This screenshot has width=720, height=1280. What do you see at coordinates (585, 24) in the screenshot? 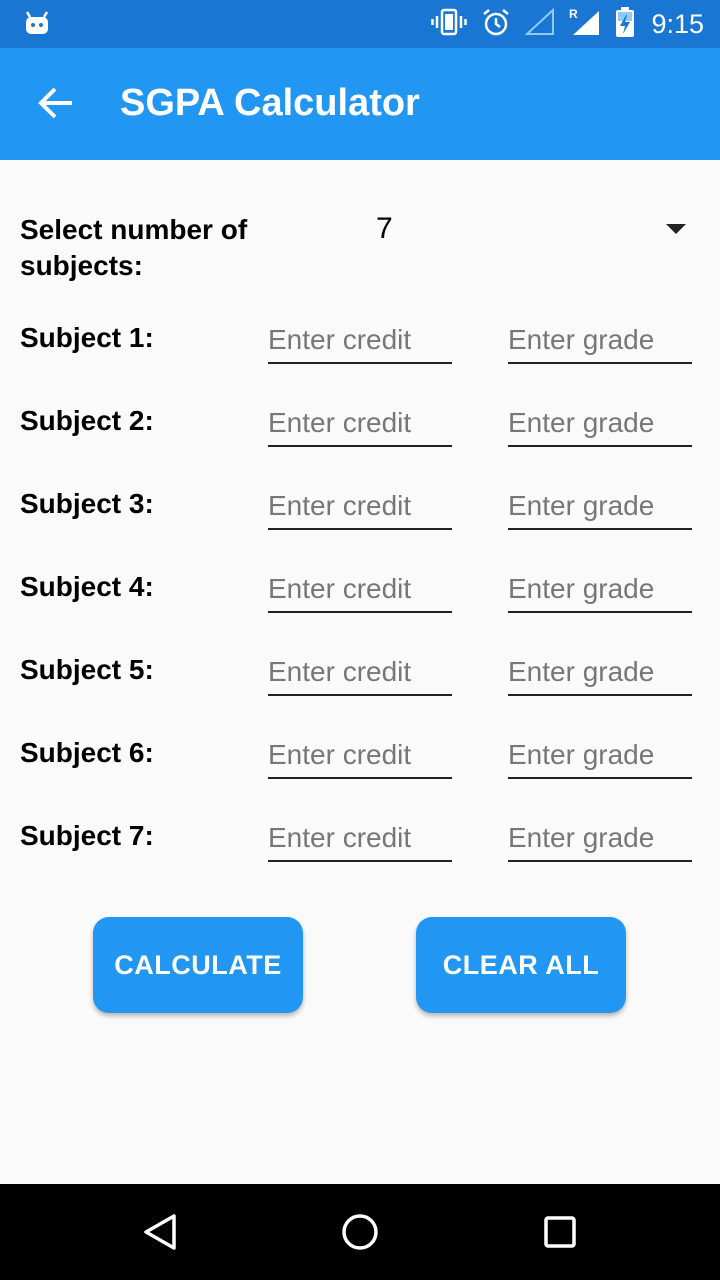
I see `signal-roaming-icon: R` at bounding box center [585, 24].